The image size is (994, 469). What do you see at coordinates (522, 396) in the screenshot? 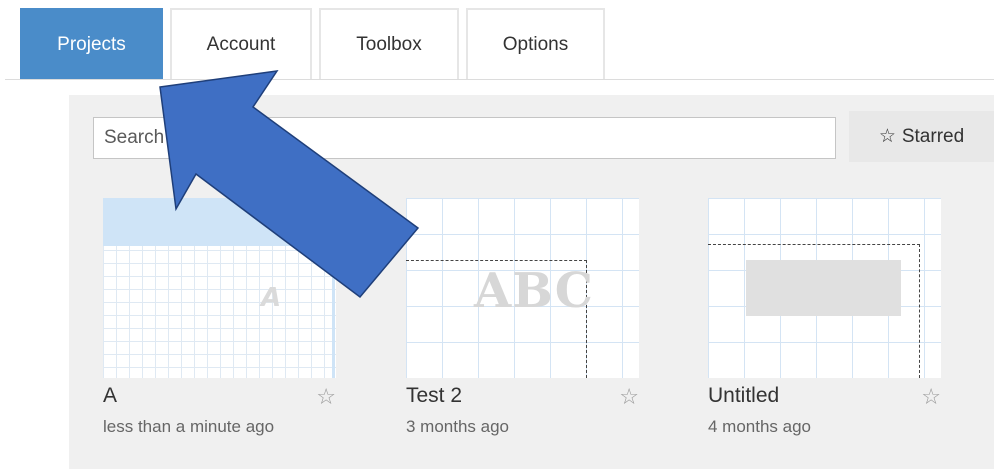
I see `project-name: Test 2` at bounding box center [522, 396].